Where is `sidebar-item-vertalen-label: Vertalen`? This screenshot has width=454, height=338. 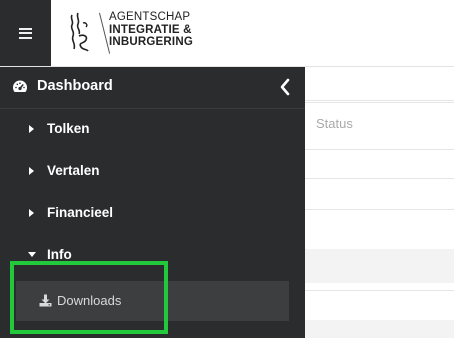
sidebar-item-vertalen-label: Vertalen is located at coordinates (73, 170).